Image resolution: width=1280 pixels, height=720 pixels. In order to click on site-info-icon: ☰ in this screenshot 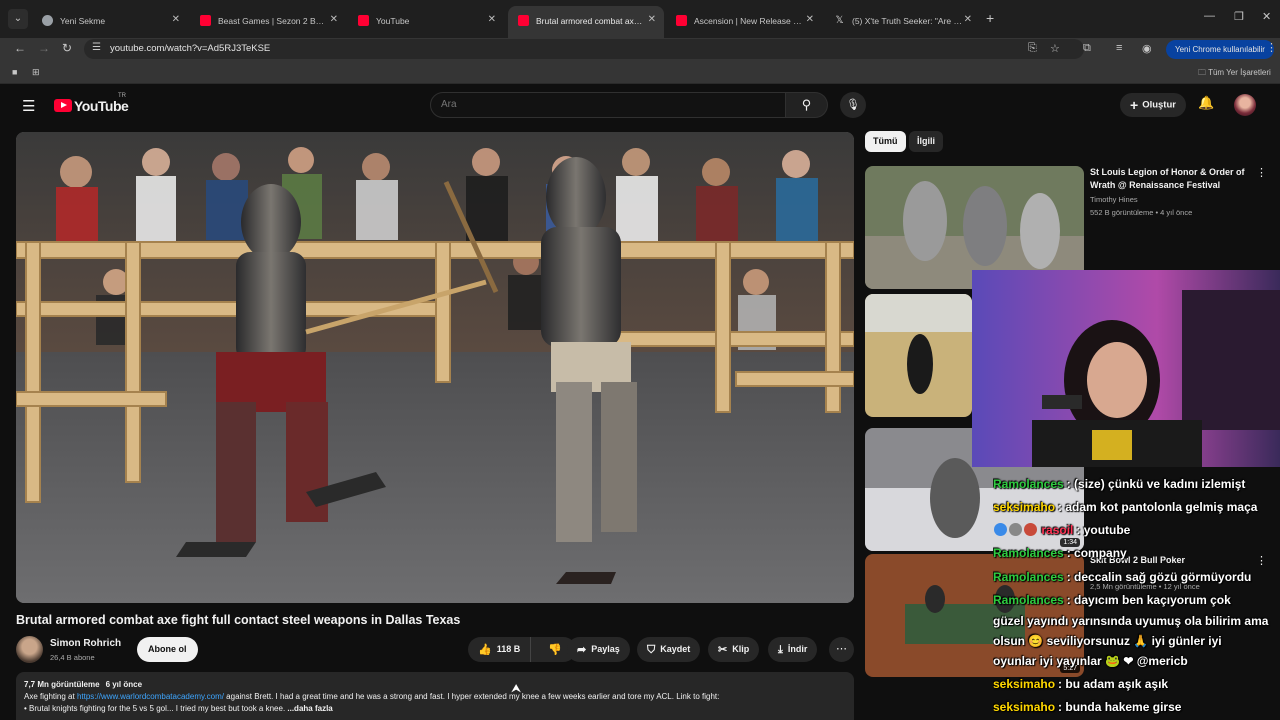, I will do `click(96, 47)`.